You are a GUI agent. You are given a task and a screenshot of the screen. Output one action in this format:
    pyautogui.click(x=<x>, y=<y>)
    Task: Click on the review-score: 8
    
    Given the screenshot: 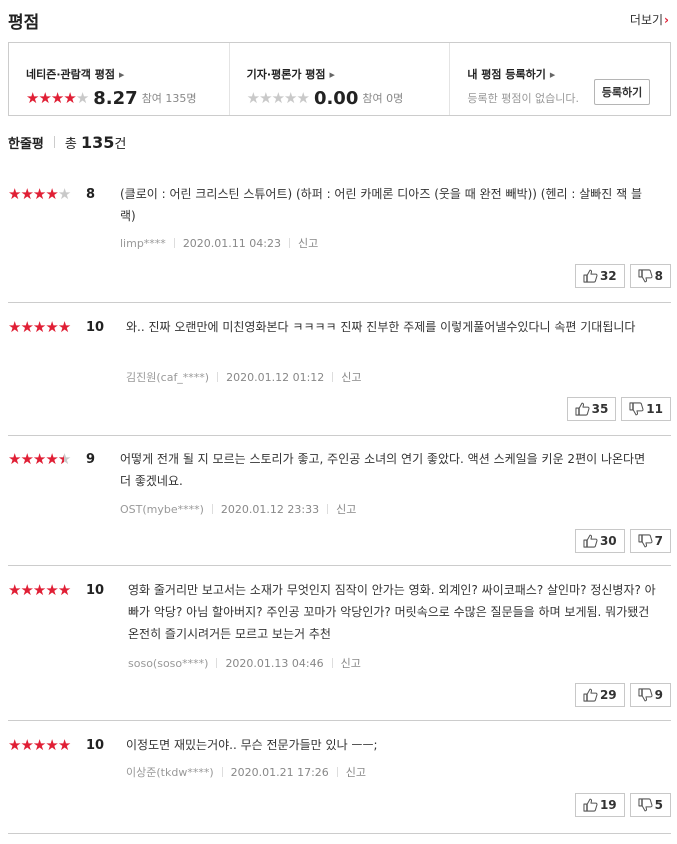 What is the action you would take?
    pyautogui.click(x=91, y=194)
    